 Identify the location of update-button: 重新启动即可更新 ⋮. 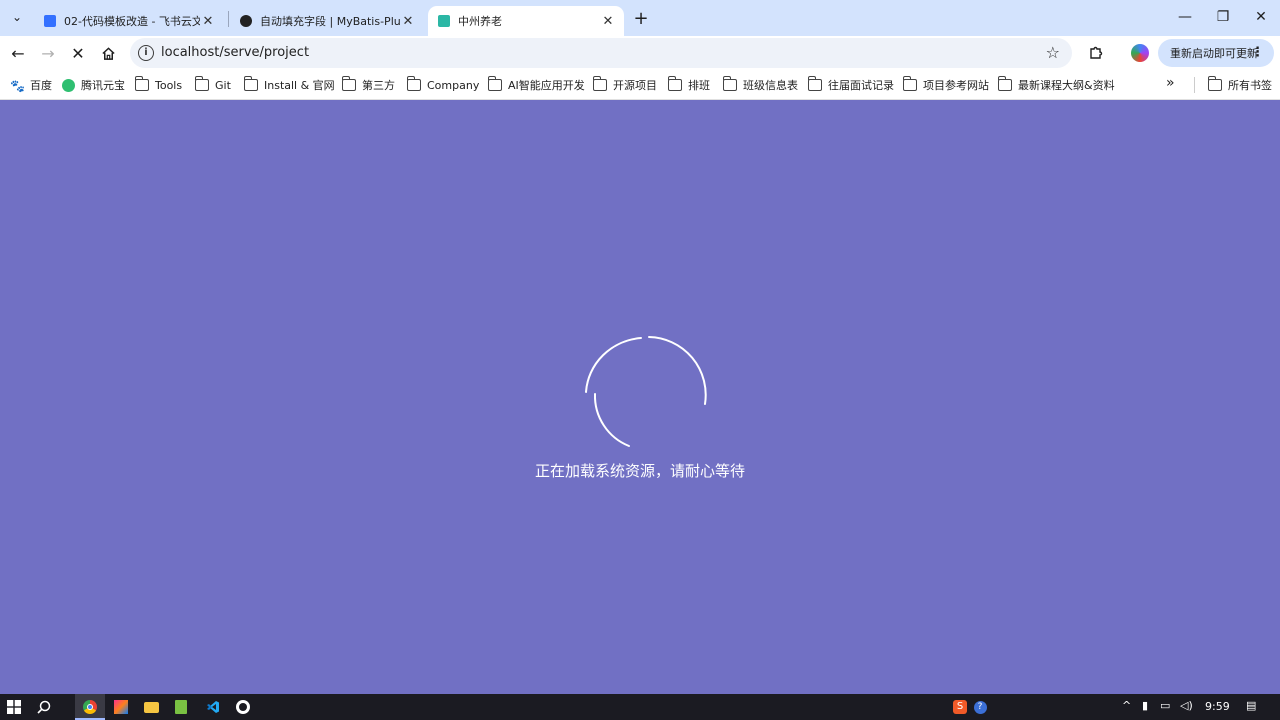
(1216, 53).